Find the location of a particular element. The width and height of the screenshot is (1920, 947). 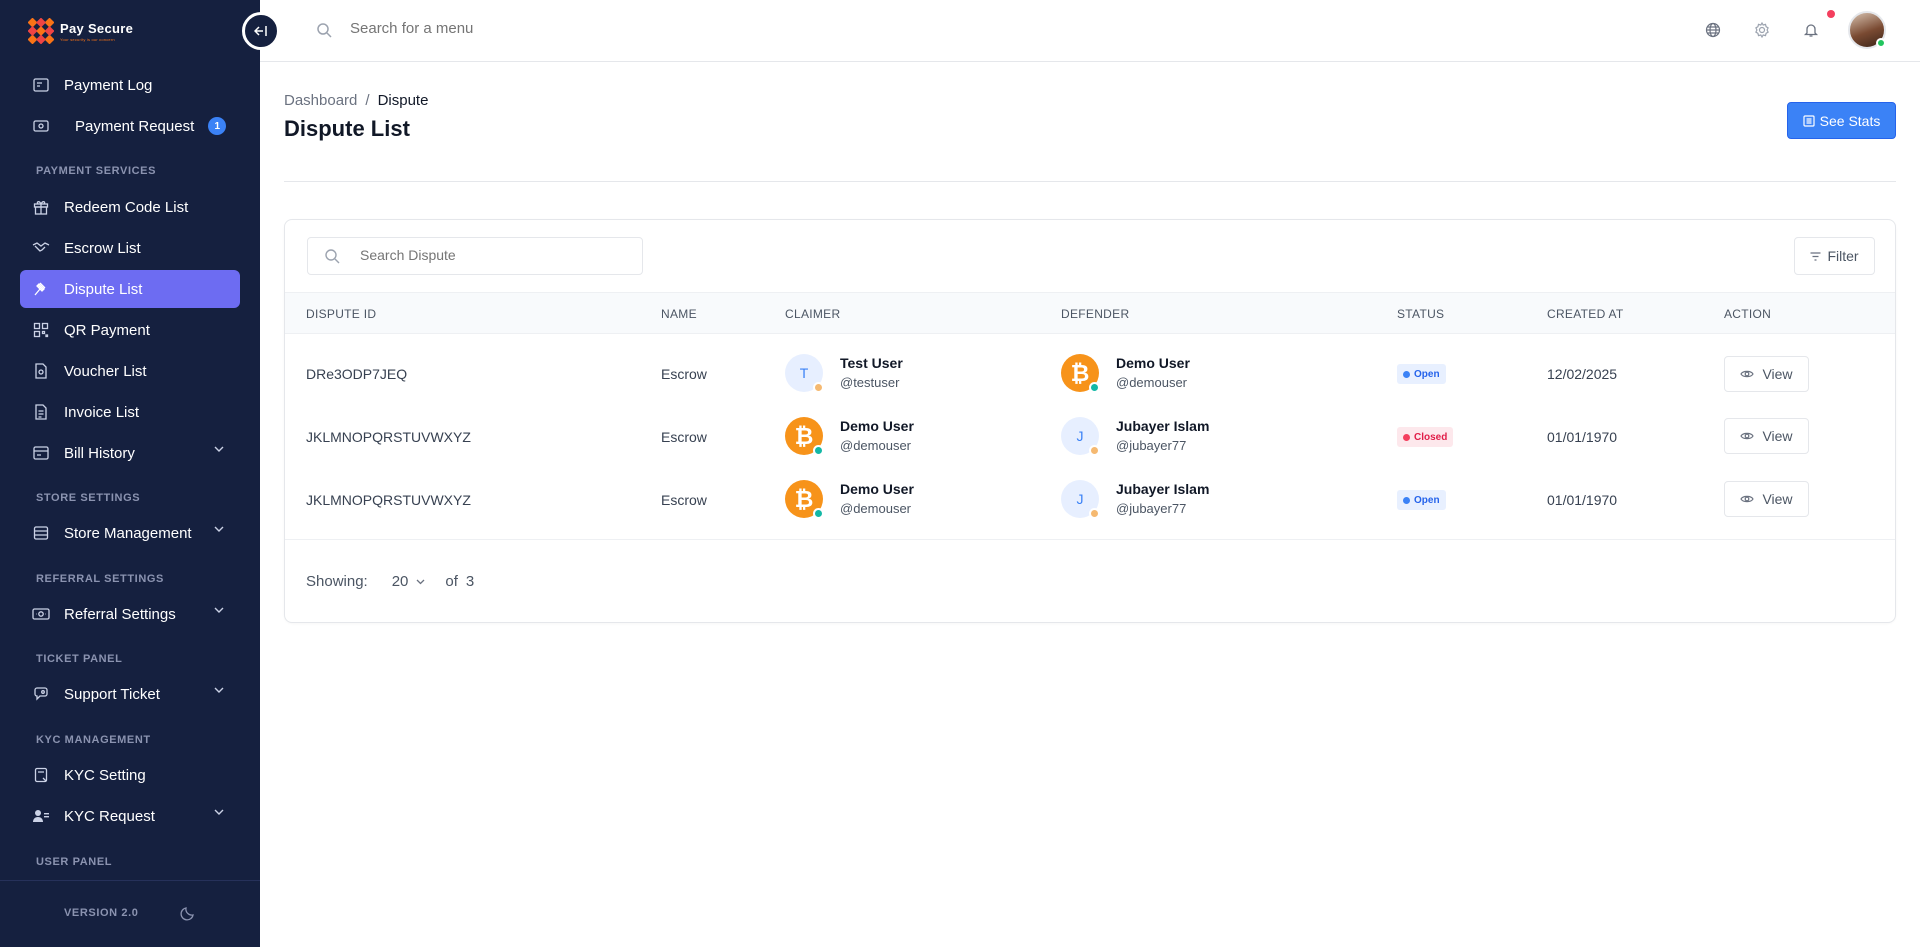

sidebar-item-label: KYC Request is located at coordinates (109, 816).